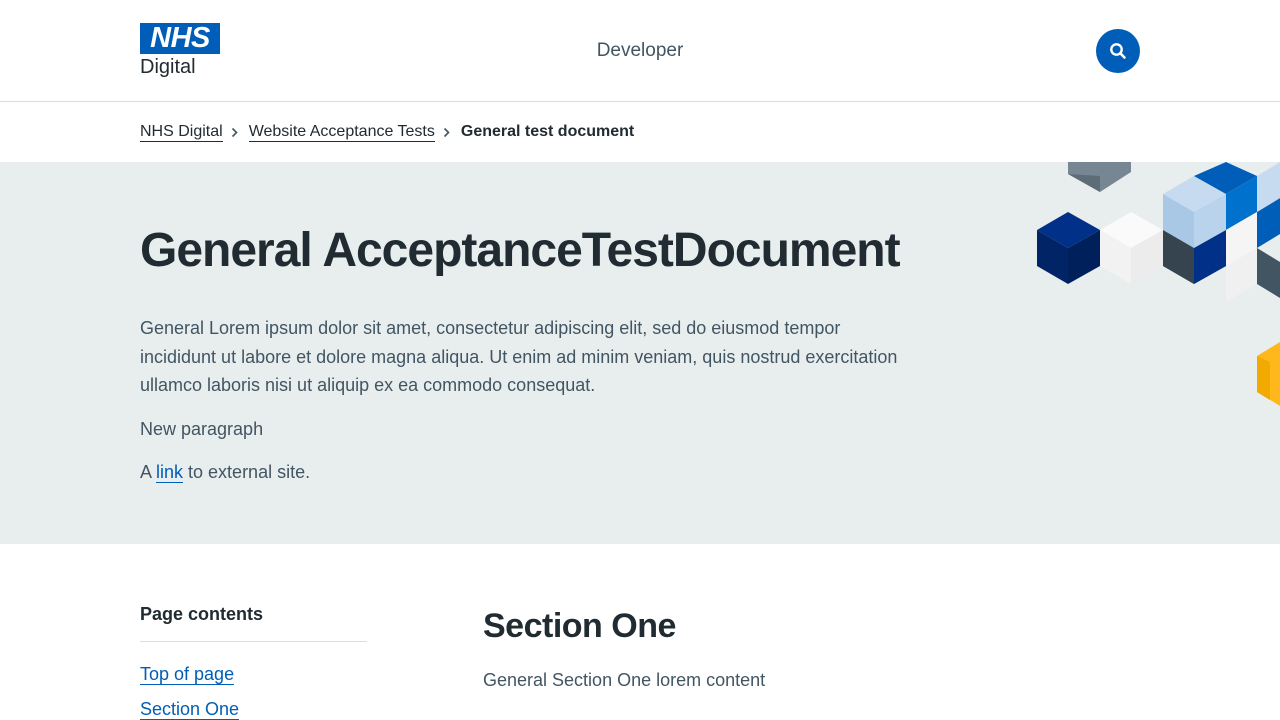 Image resolution: width=1280 pixels, height=720 pixels. Describe the element at coordinates (253, 623) in the screenshot. I see `page-contents-title: Page contents` at that location.